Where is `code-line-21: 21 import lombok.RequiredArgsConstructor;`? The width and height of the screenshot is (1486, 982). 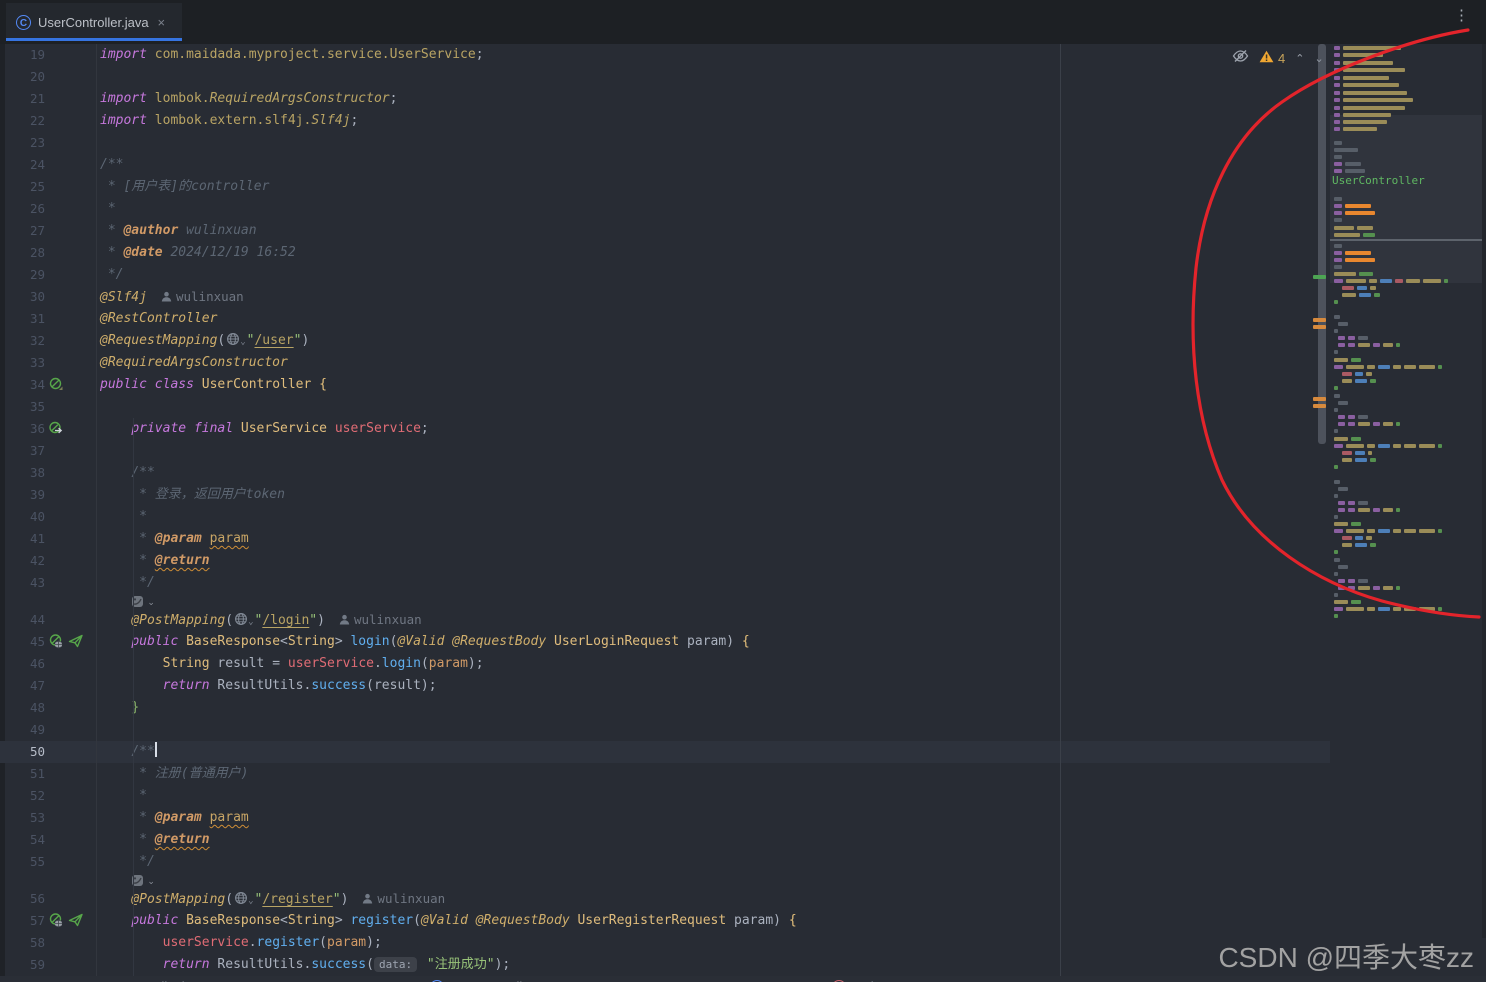
code-line-21: 21 import lombok.RequiredArgsConstructor; is located at coordinates (665, 99).